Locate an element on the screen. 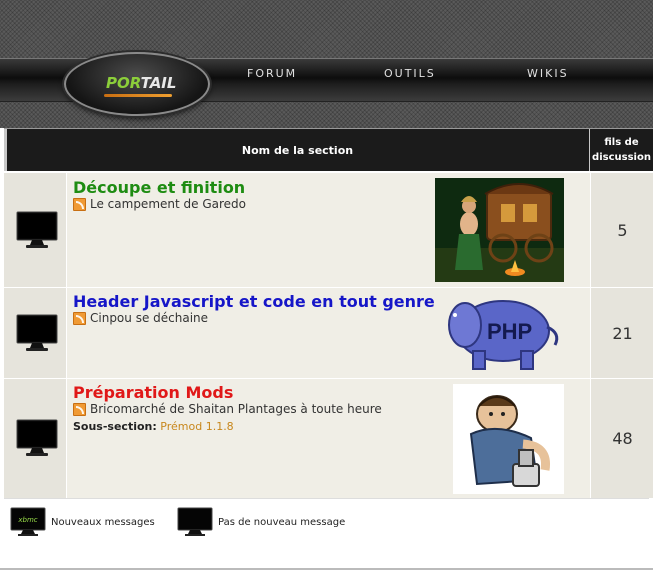 The width and height of the screenshot is (653, 574). logo-underline is located at coordinates (138, 95).